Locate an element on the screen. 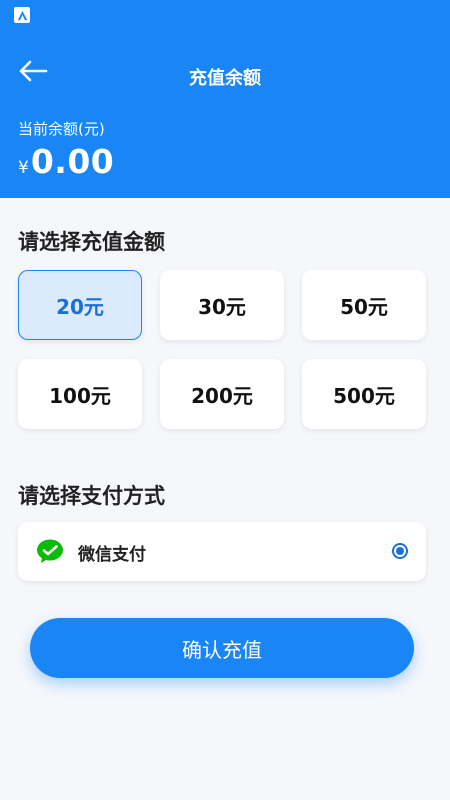 The width and height of the screenshot is (450, 800). balance-display: ¥ 0.00 is located at coordinates (66, 161).